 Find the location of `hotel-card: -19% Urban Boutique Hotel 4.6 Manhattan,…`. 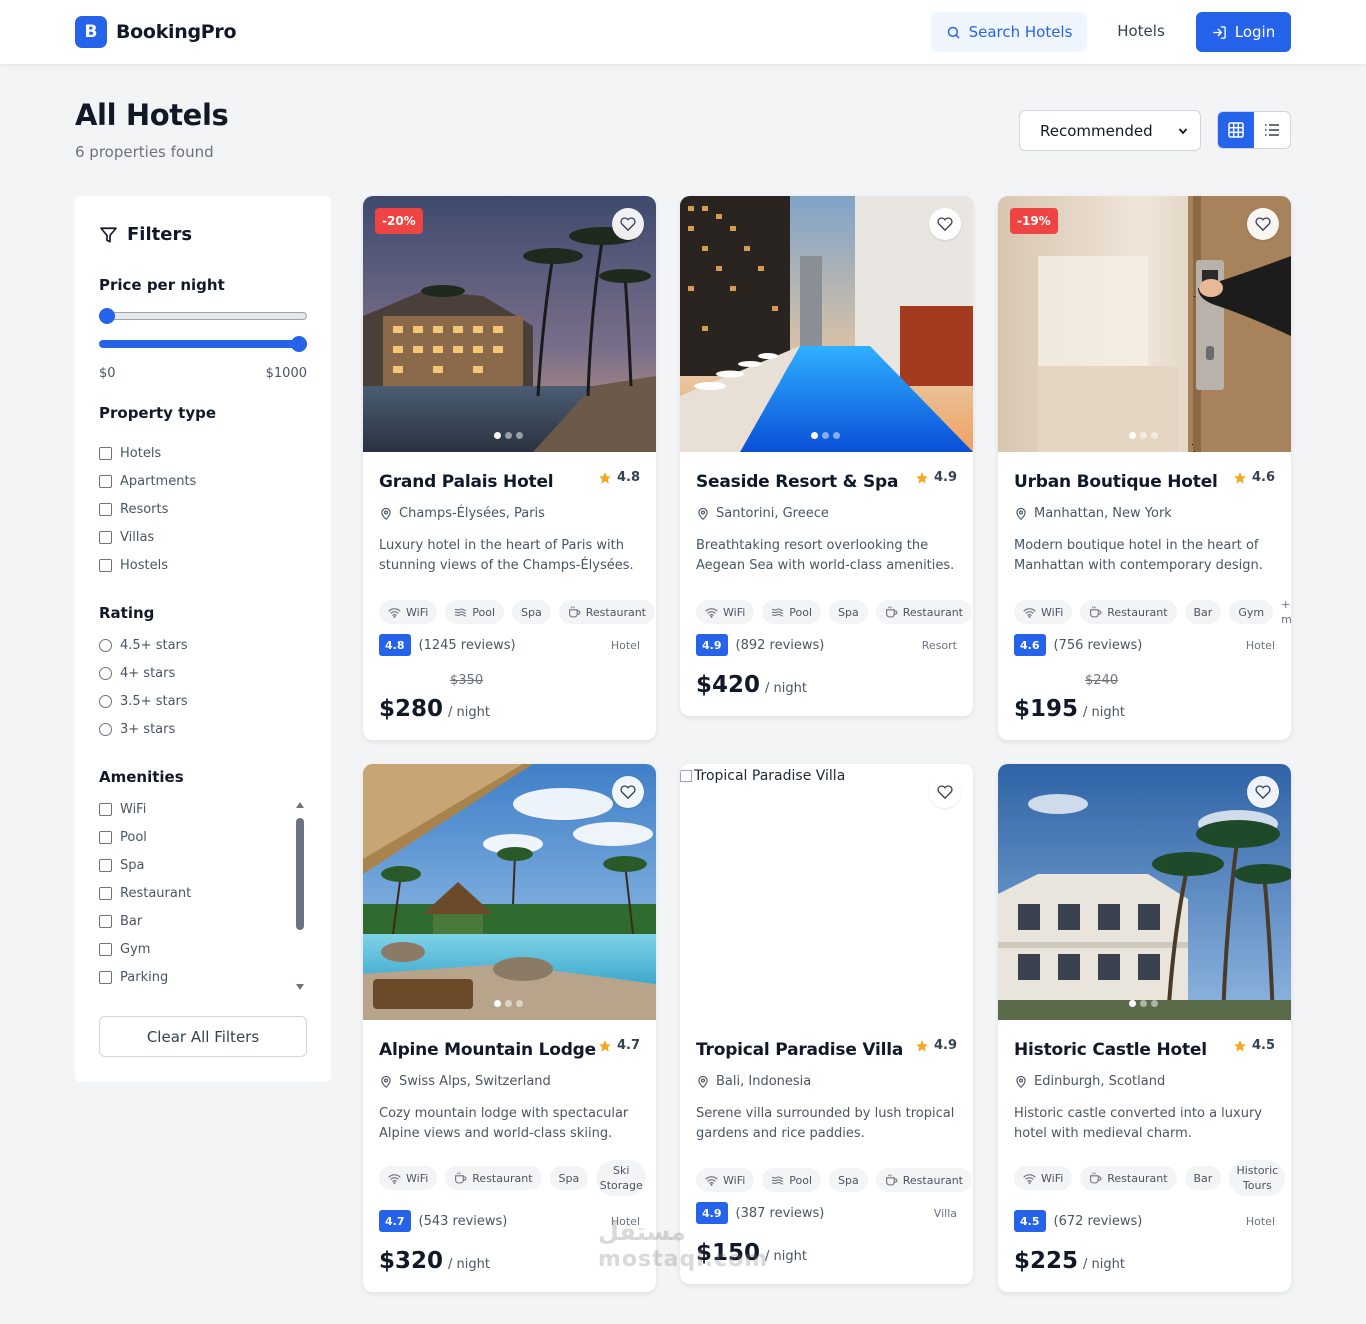

hotel-card: -19% Urban Boutique Hotel 4.6 Manhattan,… is located at coordinates (1144, 468).